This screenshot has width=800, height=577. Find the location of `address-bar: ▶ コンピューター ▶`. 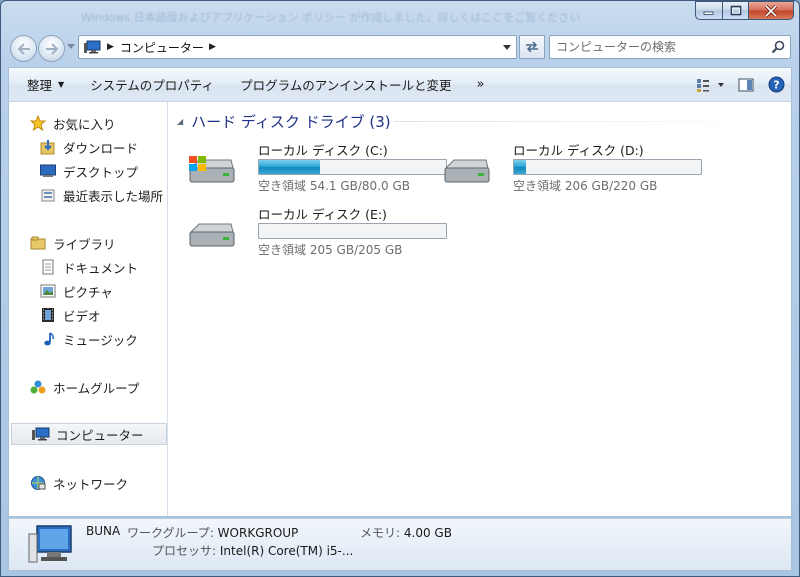

address-bar: ▶ コンピューター ▶ is located at coordinates (297, 47).